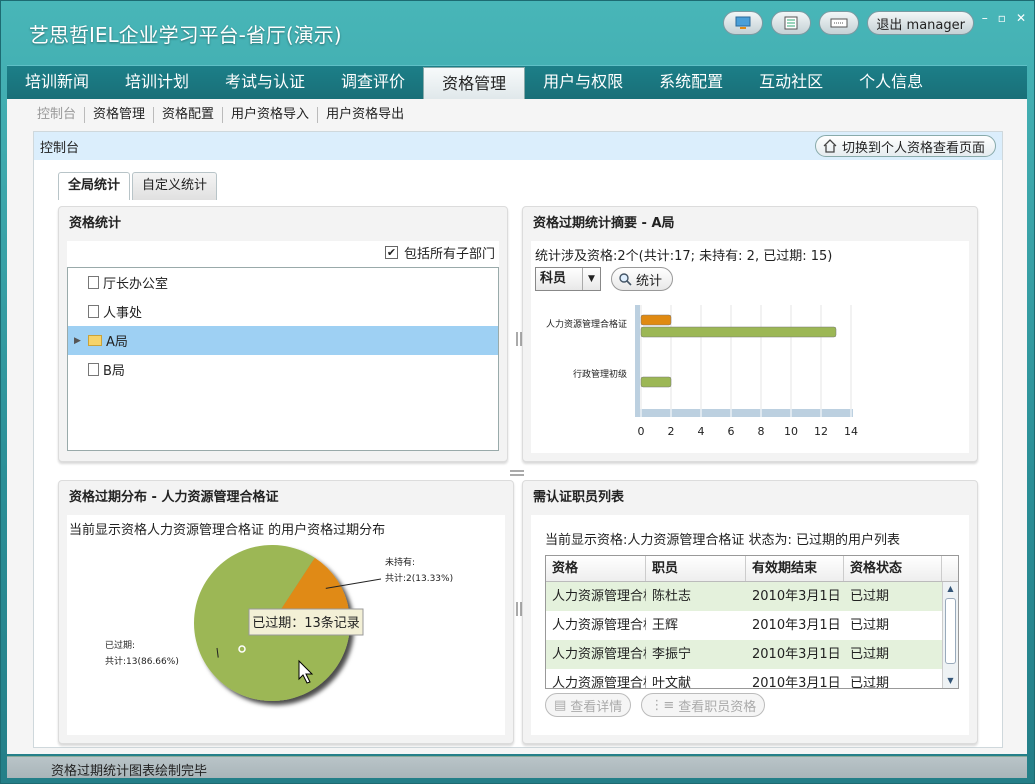 Image resolution: width=1035 pixels, height=784 pixels. Describe the element at coordinates (129, 771) in the screenshot. I see `status-text: 资格过期统计图表绘制完毕` at that location.